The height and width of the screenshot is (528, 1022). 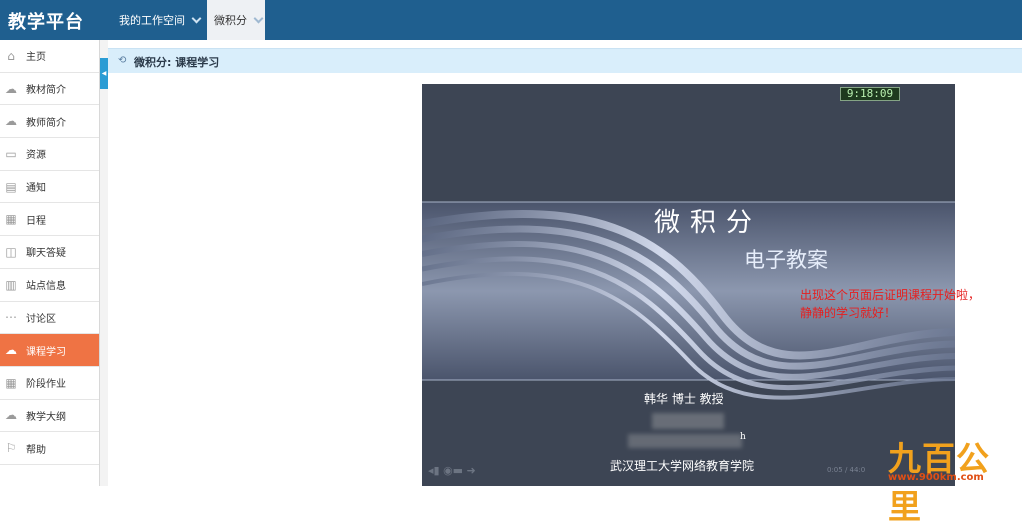 What do you see at coordinates (46, 123) in the screenshot?
I see `sidebar-item-label: 教师简介` at bounding box center [46, 123].